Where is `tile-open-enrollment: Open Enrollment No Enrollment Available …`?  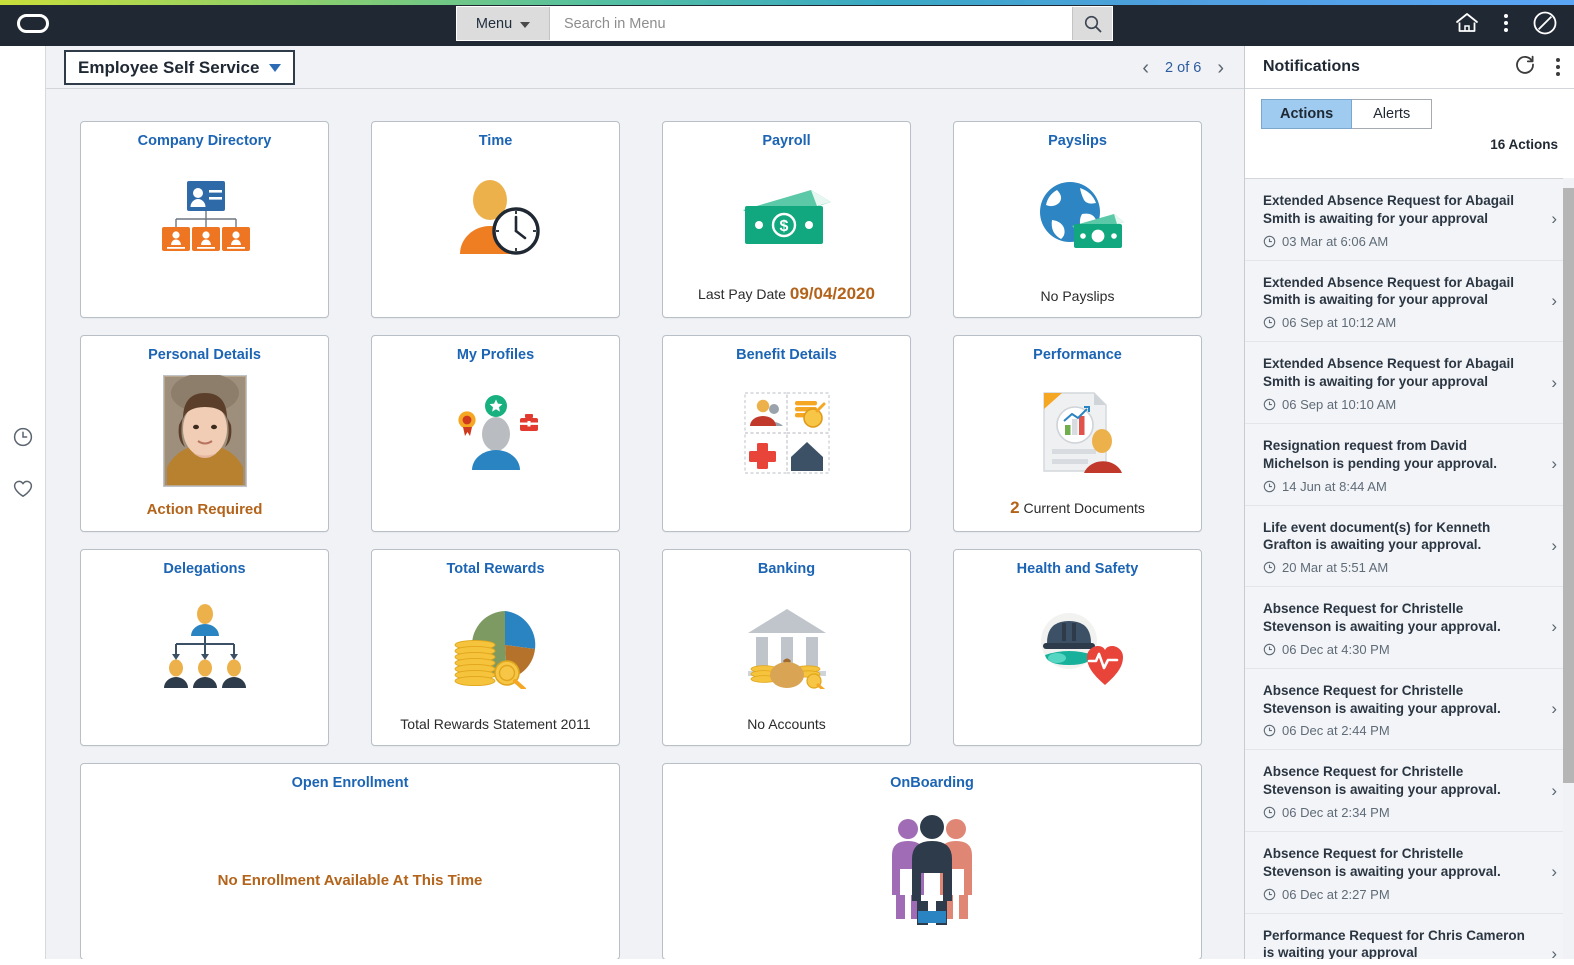 tile-open-enrollment: Open Enrollment No Enrollment Available … is located at coordinates (350, 861).